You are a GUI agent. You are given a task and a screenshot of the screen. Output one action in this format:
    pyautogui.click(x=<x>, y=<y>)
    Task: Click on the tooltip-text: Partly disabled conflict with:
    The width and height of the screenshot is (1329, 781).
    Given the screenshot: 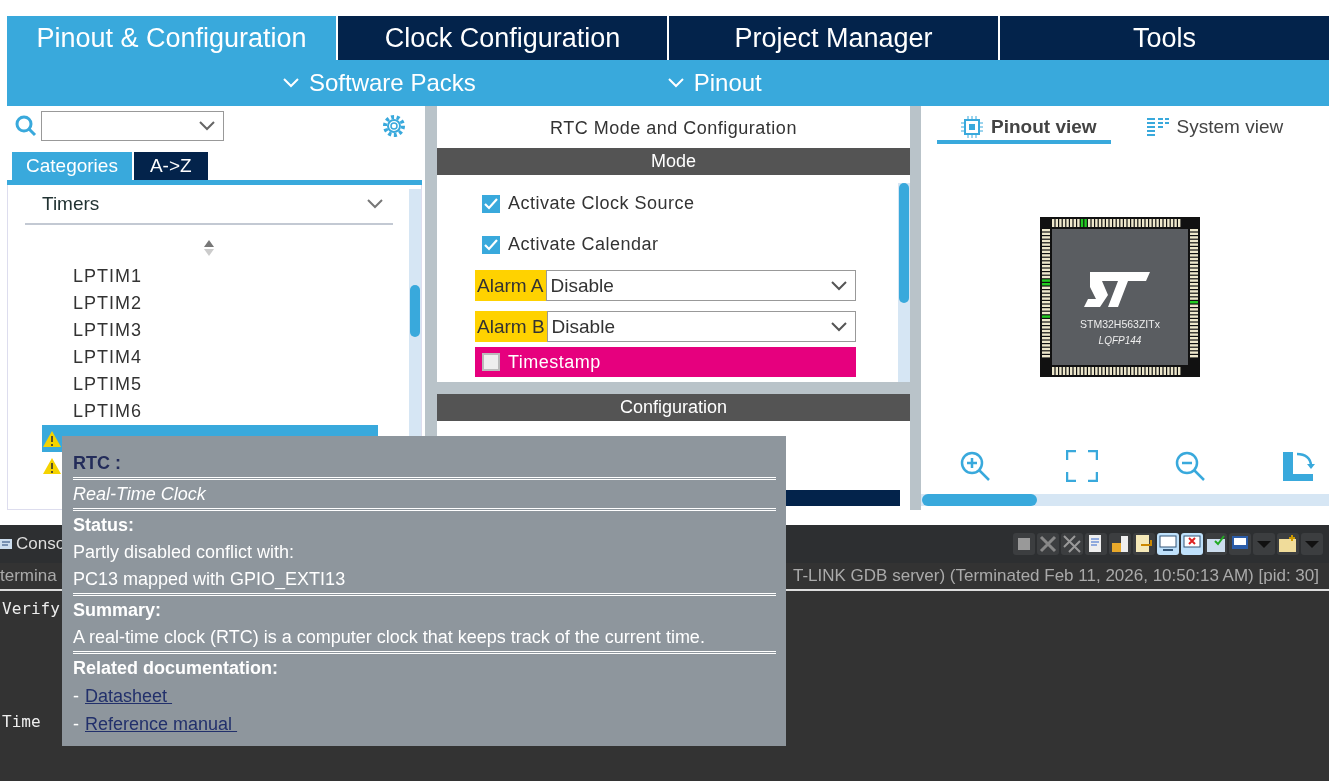 What is the action you would take?
    pyautogui.click(x=184, y=552)
    